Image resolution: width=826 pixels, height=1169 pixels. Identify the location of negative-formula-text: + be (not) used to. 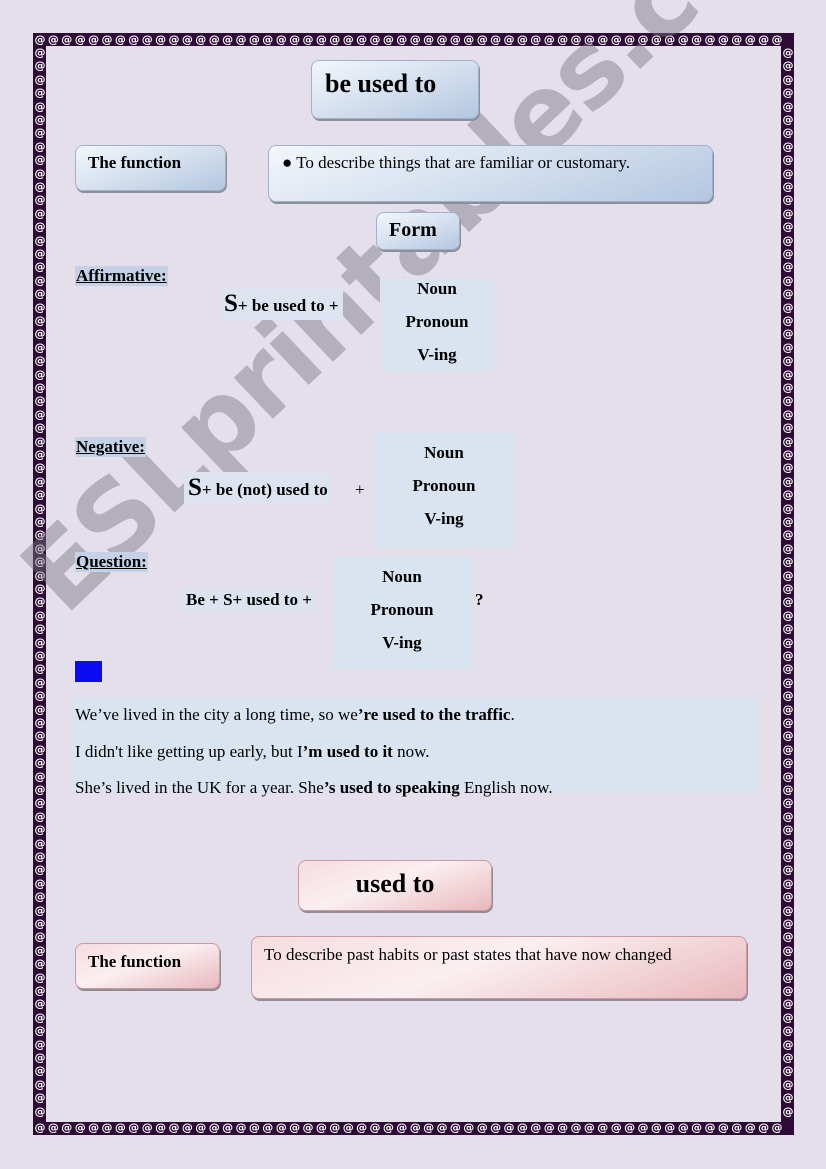
(264, 489).